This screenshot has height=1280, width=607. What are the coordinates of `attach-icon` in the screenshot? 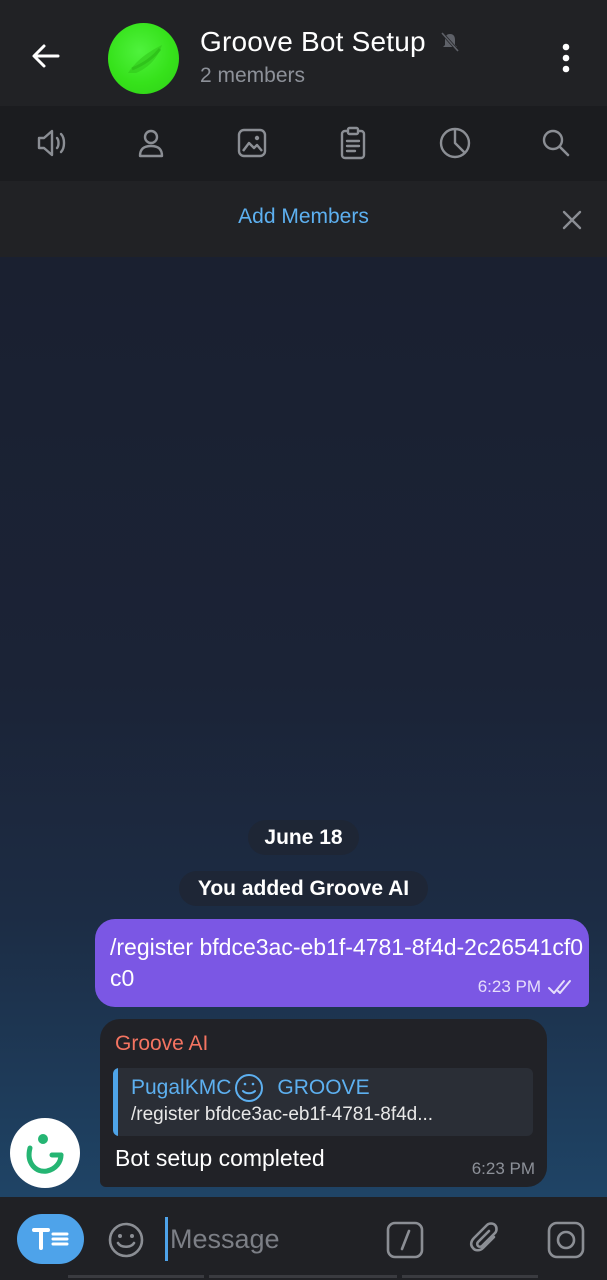 It's located at (483, 1237).